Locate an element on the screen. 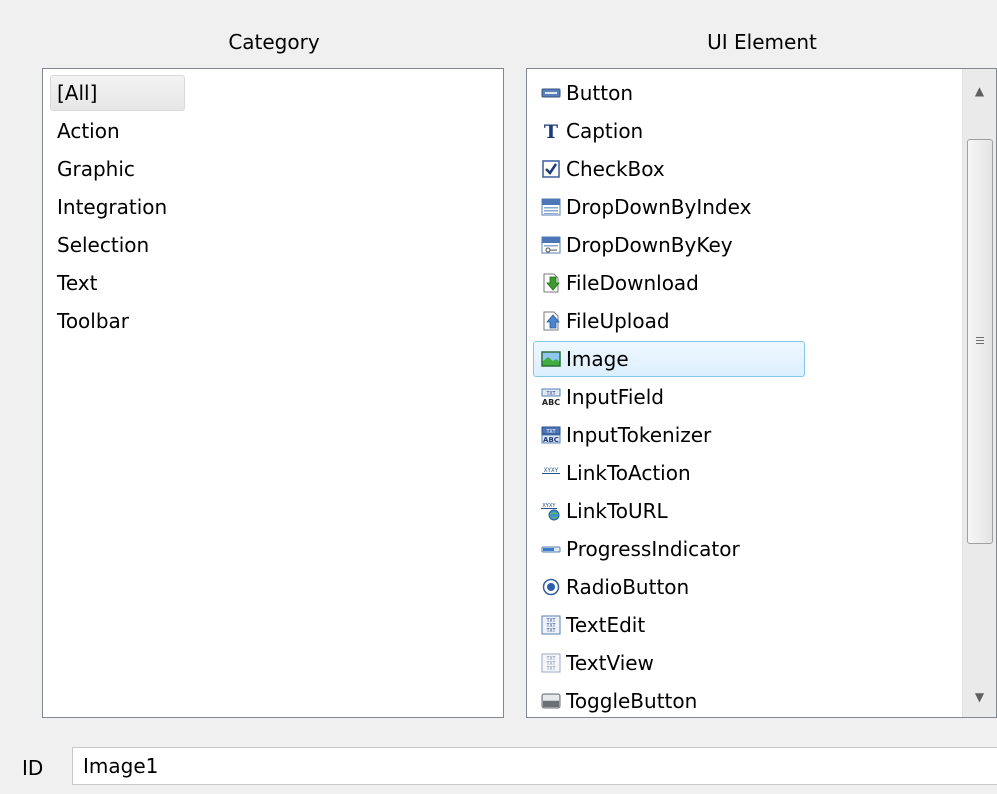 This screenshot has width=997, height=794. dropdown-by-index-icon is located at coordinates (551, 207).